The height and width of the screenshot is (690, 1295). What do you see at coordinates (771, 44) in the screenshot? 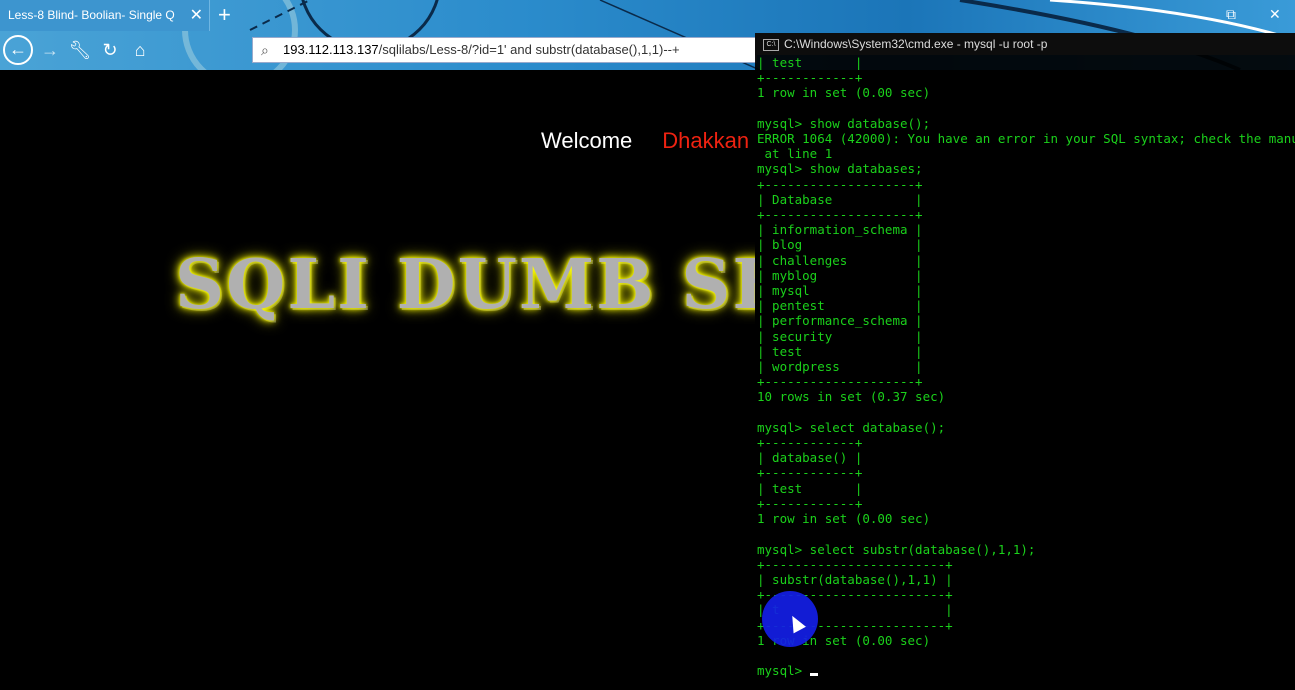
I see `cmd-icon: C:\` at bounding box center [771, 44].